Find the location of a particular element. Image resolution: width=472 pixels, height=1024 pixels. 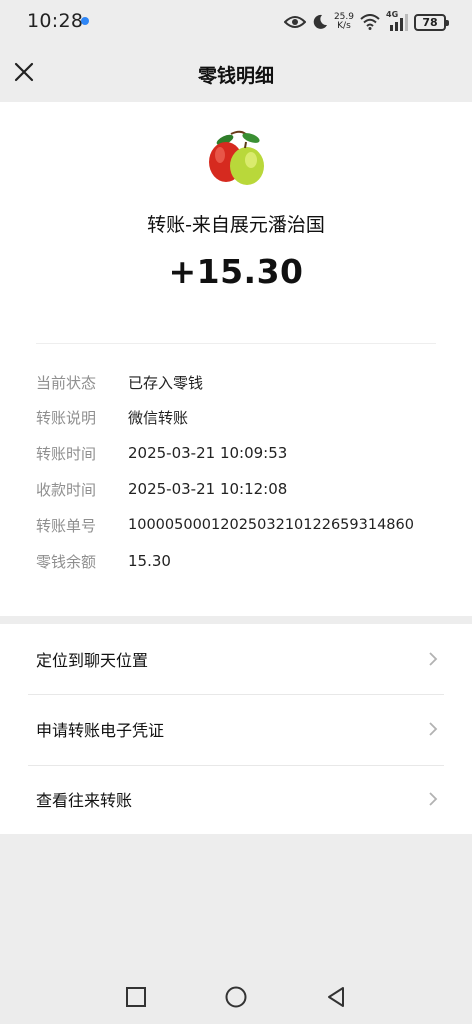

detail-row-transfer-time: 转账时间 2025-03-21 10:09:53 is located at coordinates (244, 453).